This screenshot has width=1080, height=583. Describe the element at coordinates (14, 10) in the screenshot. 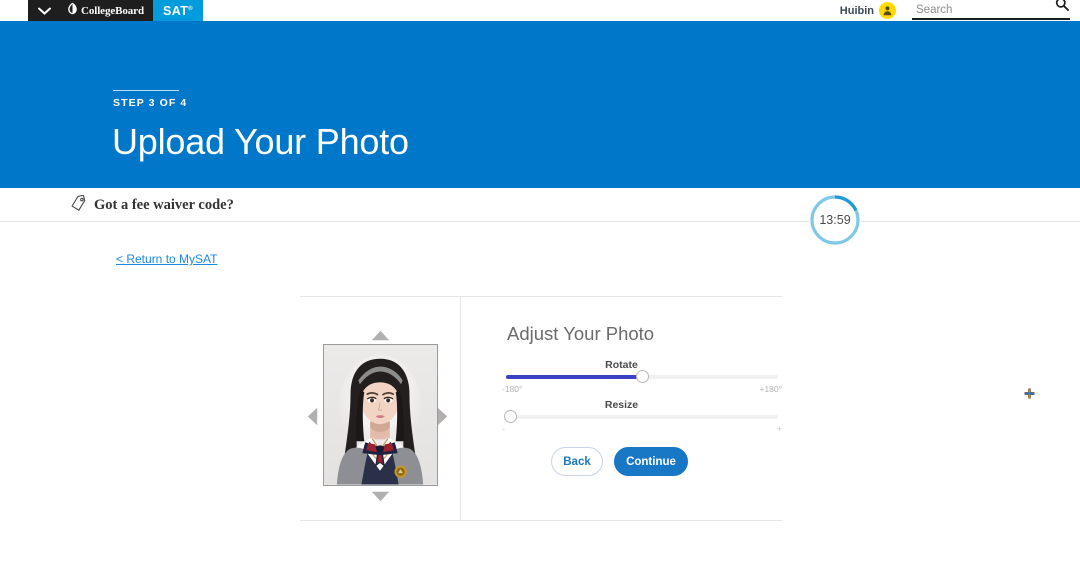

I see `nav-left-spacer` at that location.